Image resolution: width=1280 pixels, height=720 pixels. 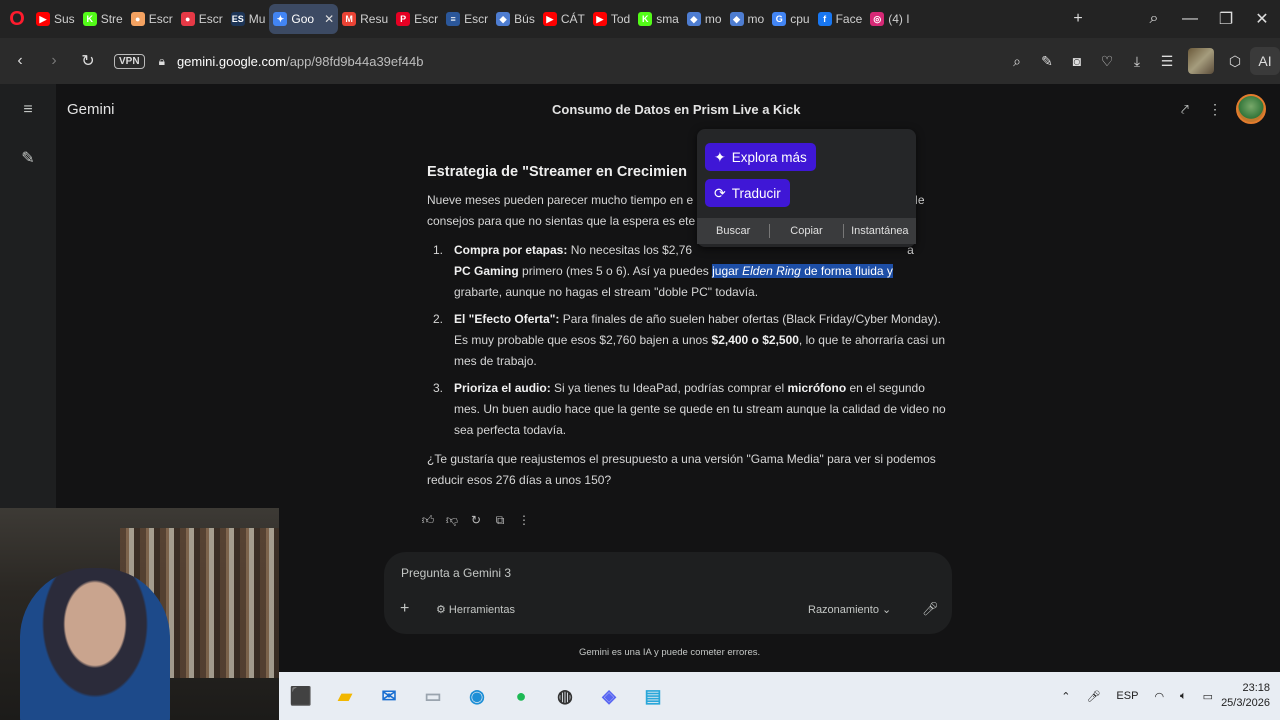 I want to click on selected-text: jugar Elden Ring de forma fluida y, so click(x=802, y=271).